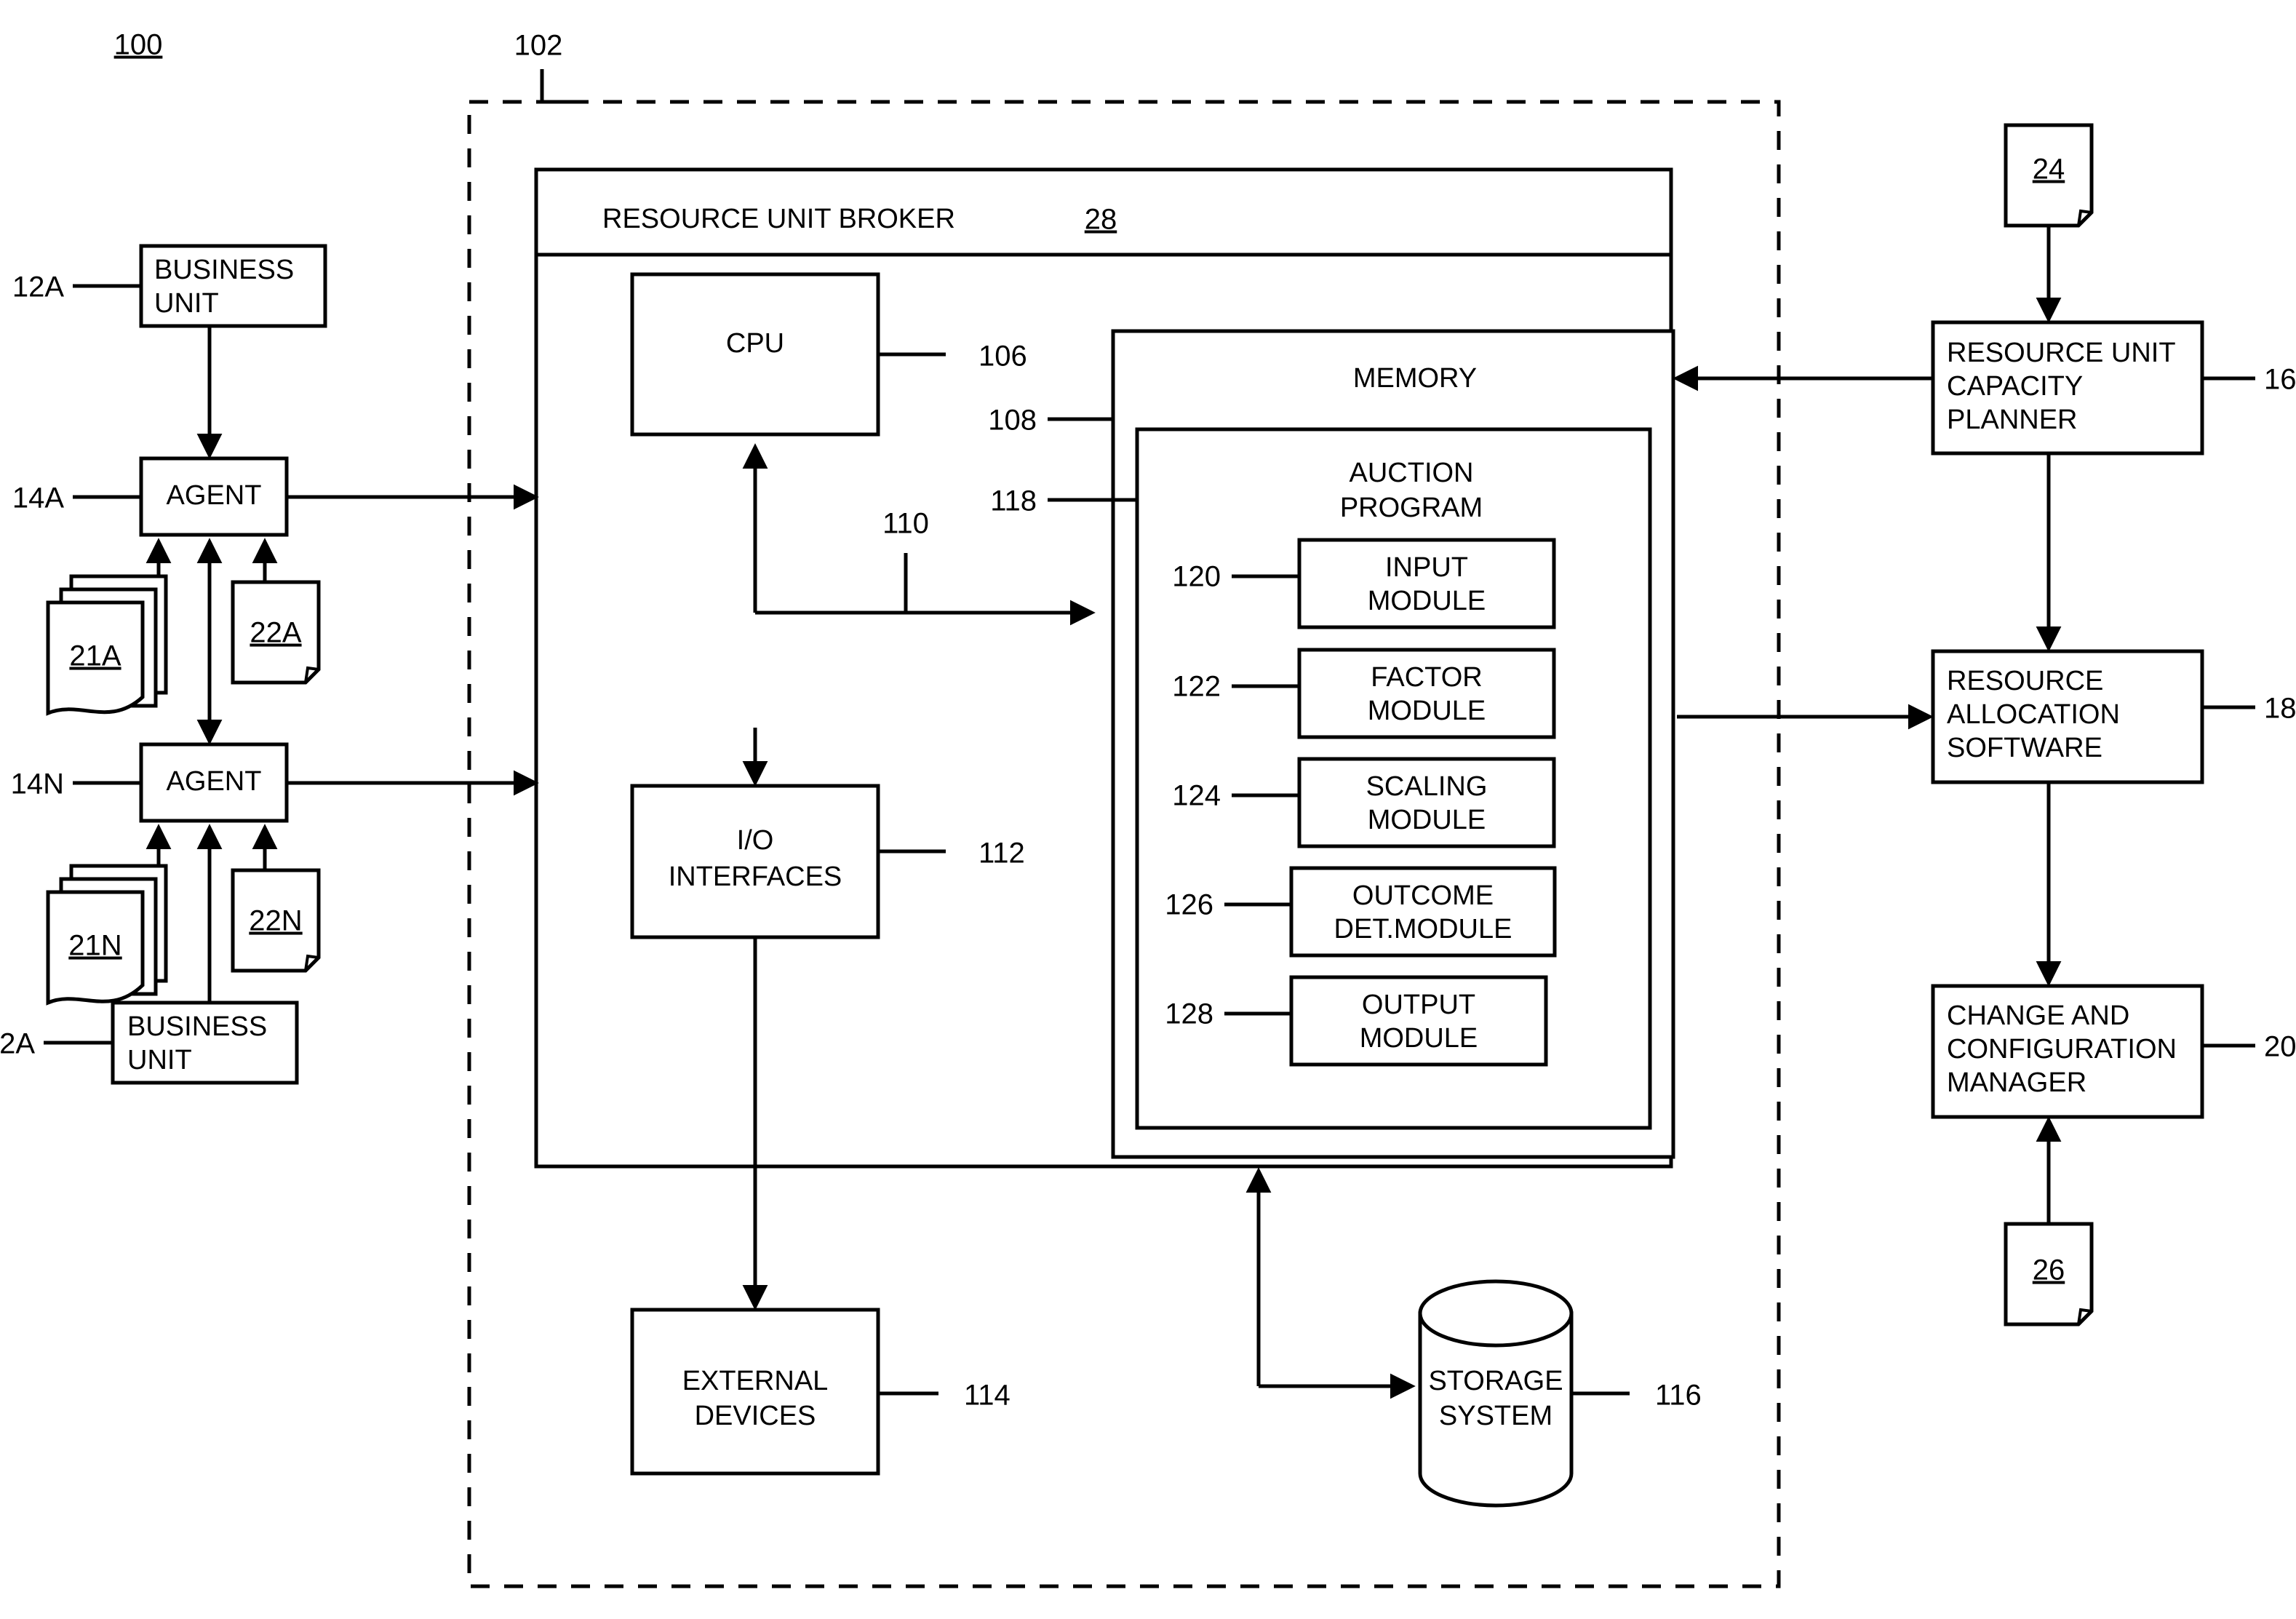 The image size is (2296, 1619). I want to click on change-config-manager-ref-20: 20, so click(2280, 1047).